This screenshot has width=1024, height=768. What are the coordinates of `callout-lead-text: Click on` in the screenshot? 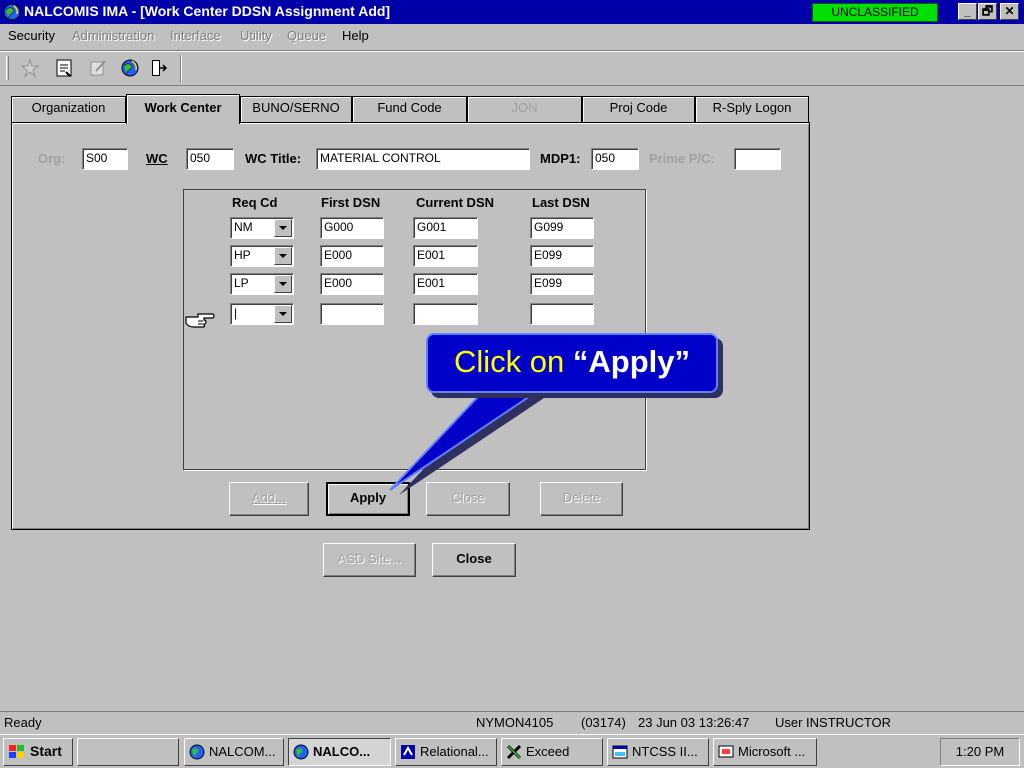 It's located at (513, 361).